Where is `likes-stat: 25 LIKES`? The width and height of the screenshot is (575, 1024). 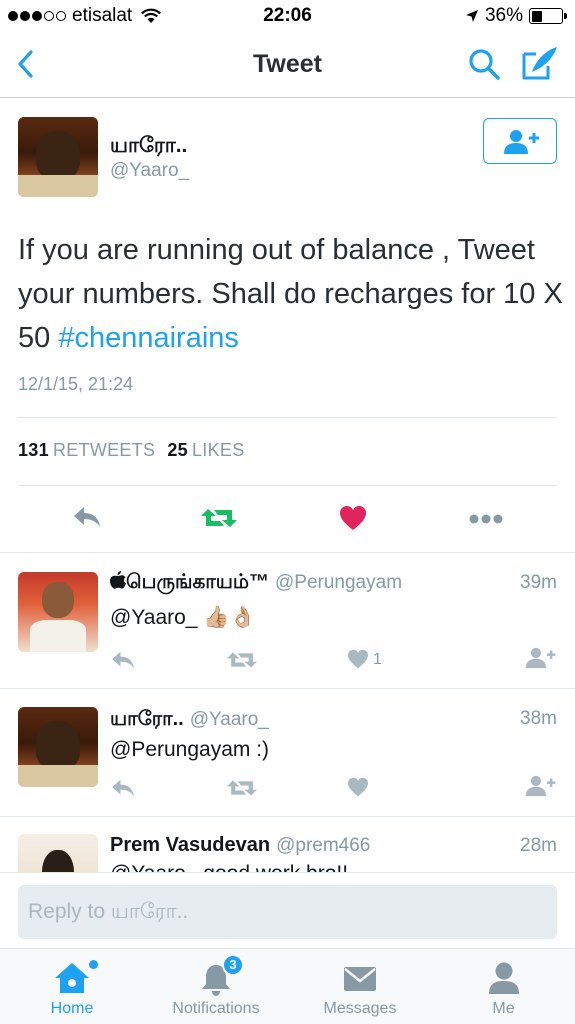 likes-stat: 25 LIKES is located at coordinates (205, 450).